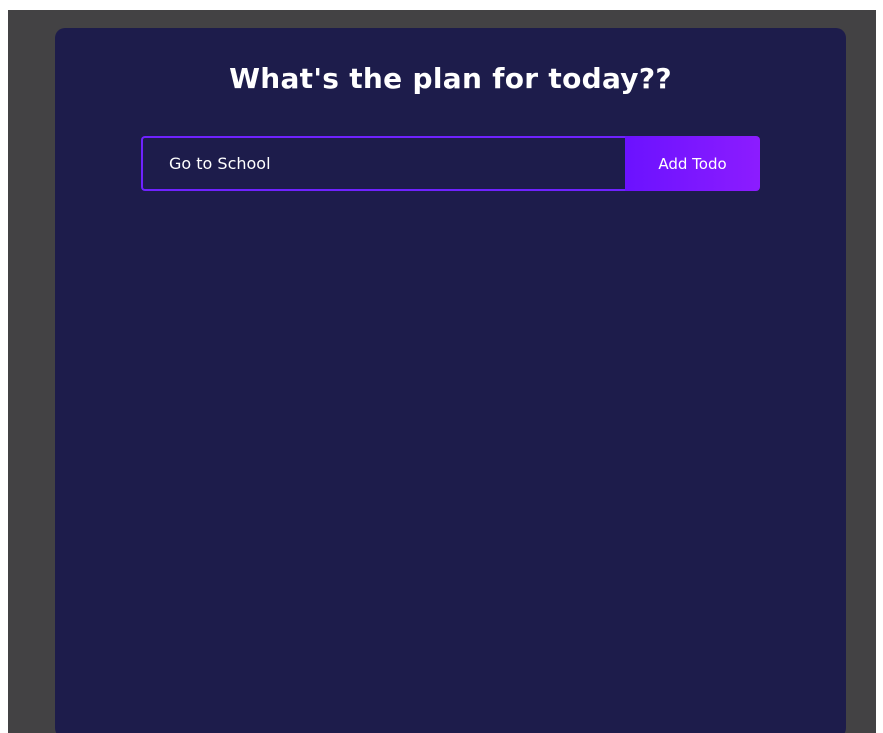  I want to click on todo-input, so click(384, 163).